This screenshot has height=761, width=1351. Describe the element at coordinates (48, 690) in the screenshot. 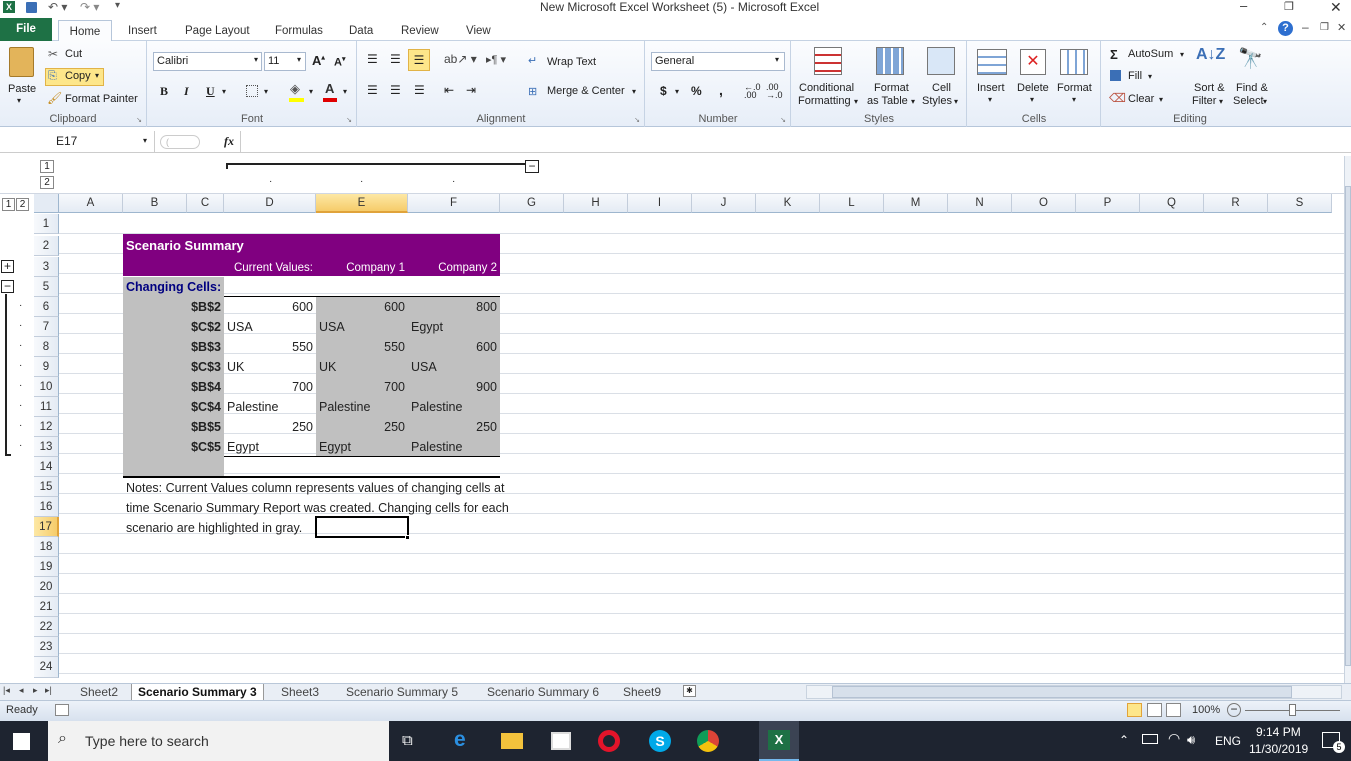

I see `last-sheet-icon: ▸|` at that location.